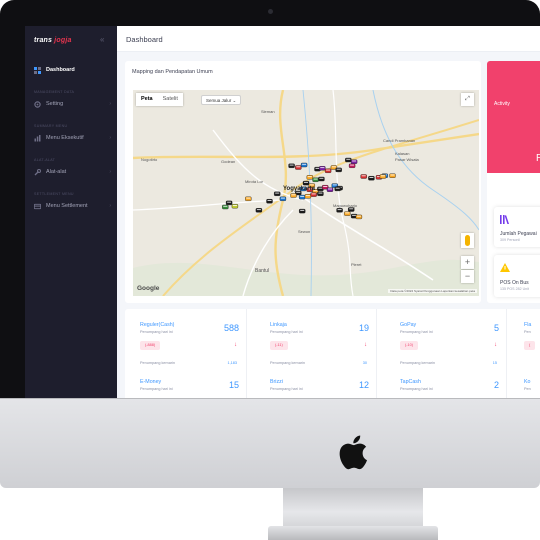 Image resolution: width=540 pixels, height=540 pixels. What do you see at coordinates (517, 227) in the screenshot?
I see `stat-jumlah-pegawai: Jumlah Pegawai 309 Personil` at bounding box center [517, 227].